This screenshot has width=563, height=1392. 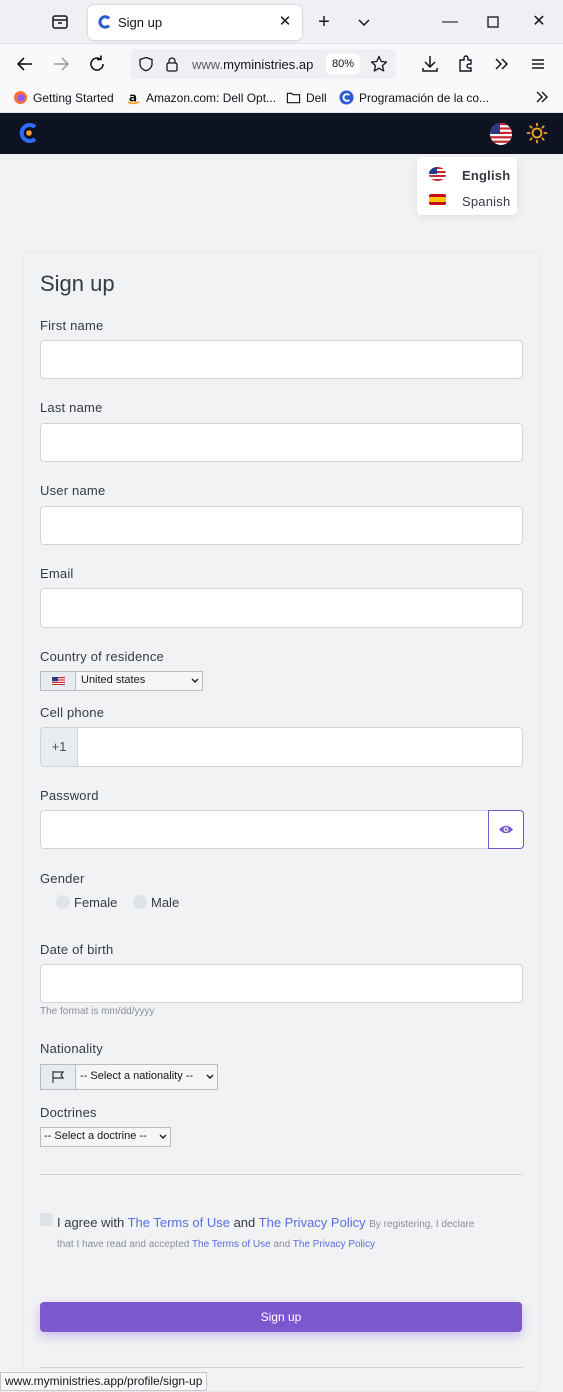 What do you see at coordinates (77, 949) in the screenshot?
I see `dob-label: Date of birth` at bounding box center [77, 949].